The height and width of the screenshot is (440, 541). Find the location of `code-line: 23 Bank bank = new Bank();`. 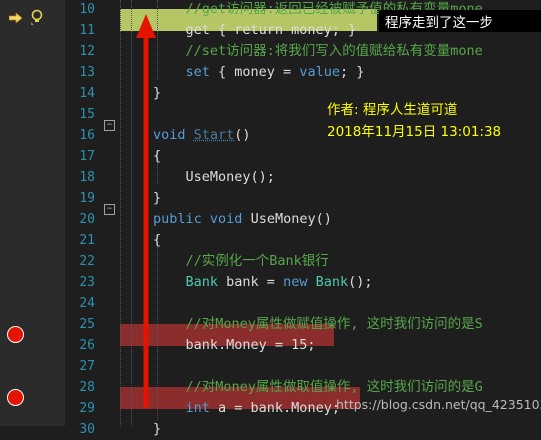

code-line: 23 Bank bank = new Bank(); is located at coordinates (270, 282).